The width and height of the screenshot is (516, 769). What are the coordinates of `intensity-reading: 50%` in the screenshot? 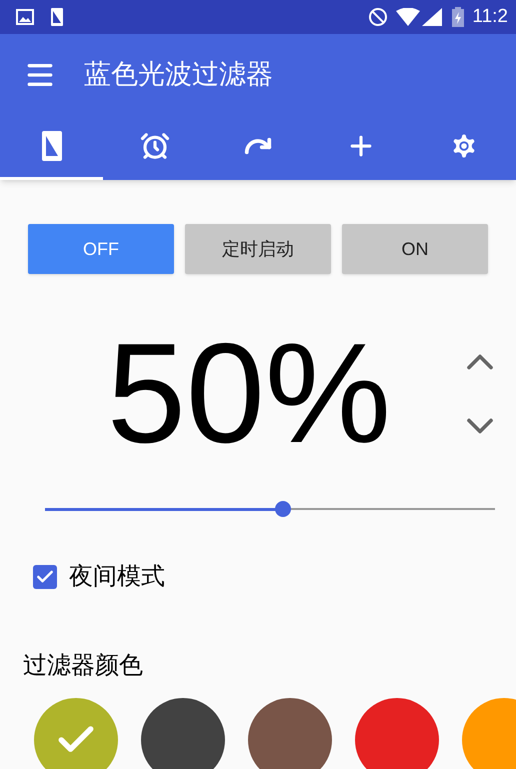 It's located at (249, 394).